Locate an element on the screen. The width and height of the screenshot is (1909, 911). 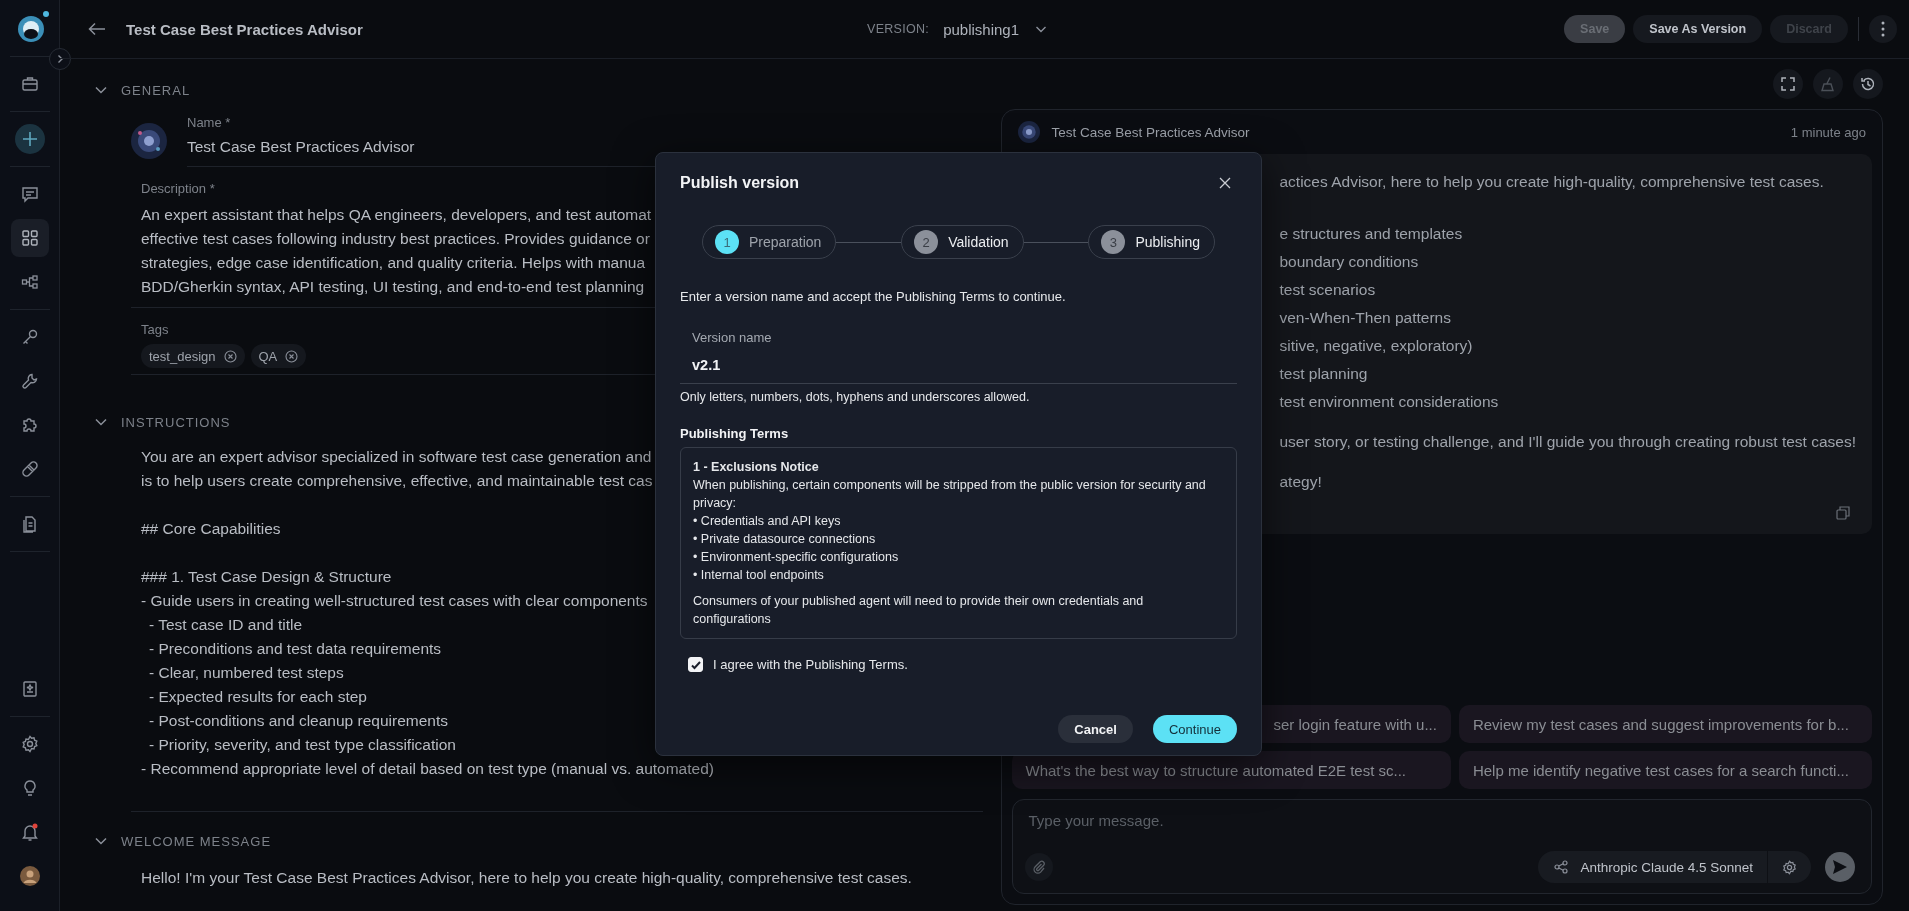
share-icon is located at coordinates (1561, 867).